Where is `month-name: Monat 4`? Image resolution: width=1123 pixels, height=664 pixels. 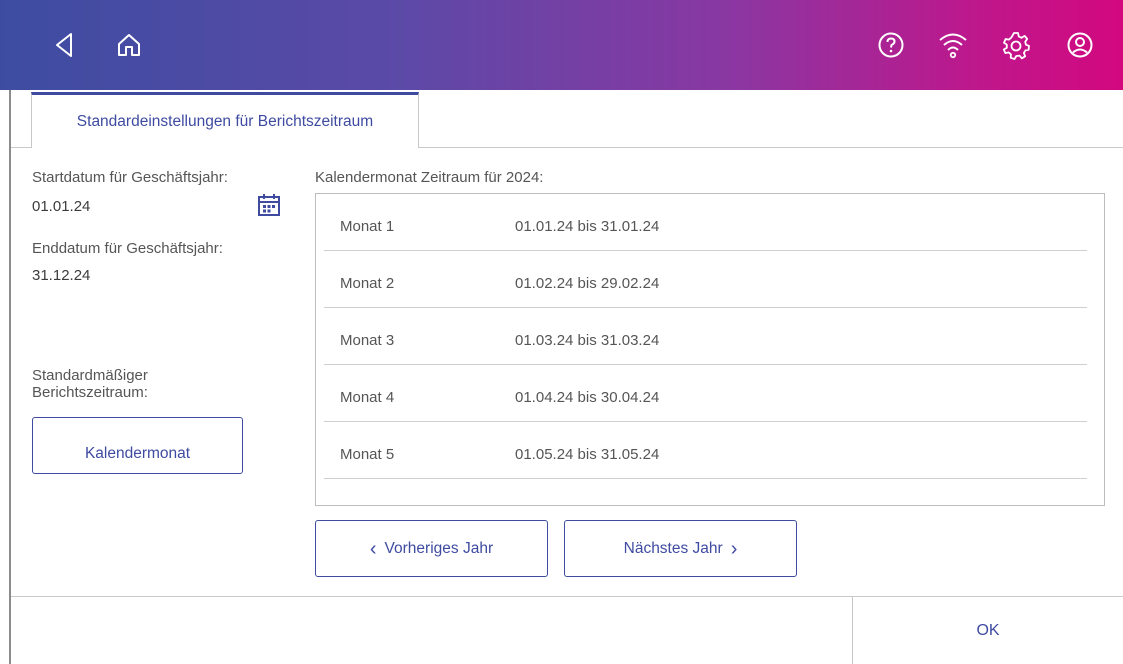
month-name: Monat 4 is located at coordinates (367, 397).